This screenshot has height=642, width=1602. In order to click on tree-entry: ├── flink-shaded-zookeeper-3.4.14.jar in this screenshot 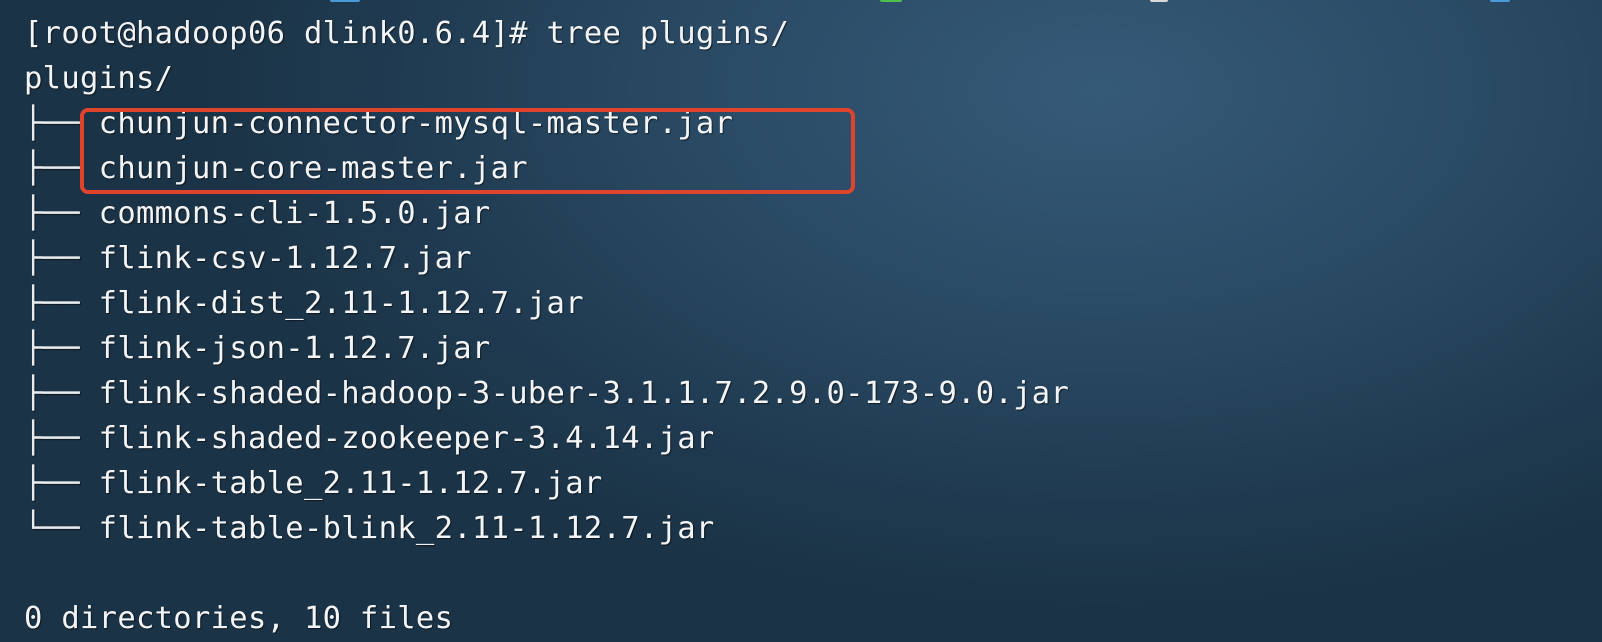, I will do `click(369, 438)`.